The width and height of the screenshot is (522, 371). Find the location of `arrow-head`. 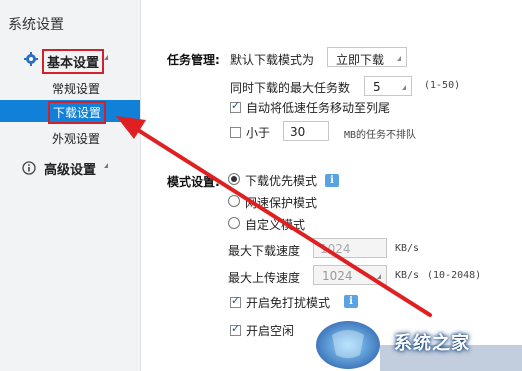

arrow-head is located at coordinates (131, 127).